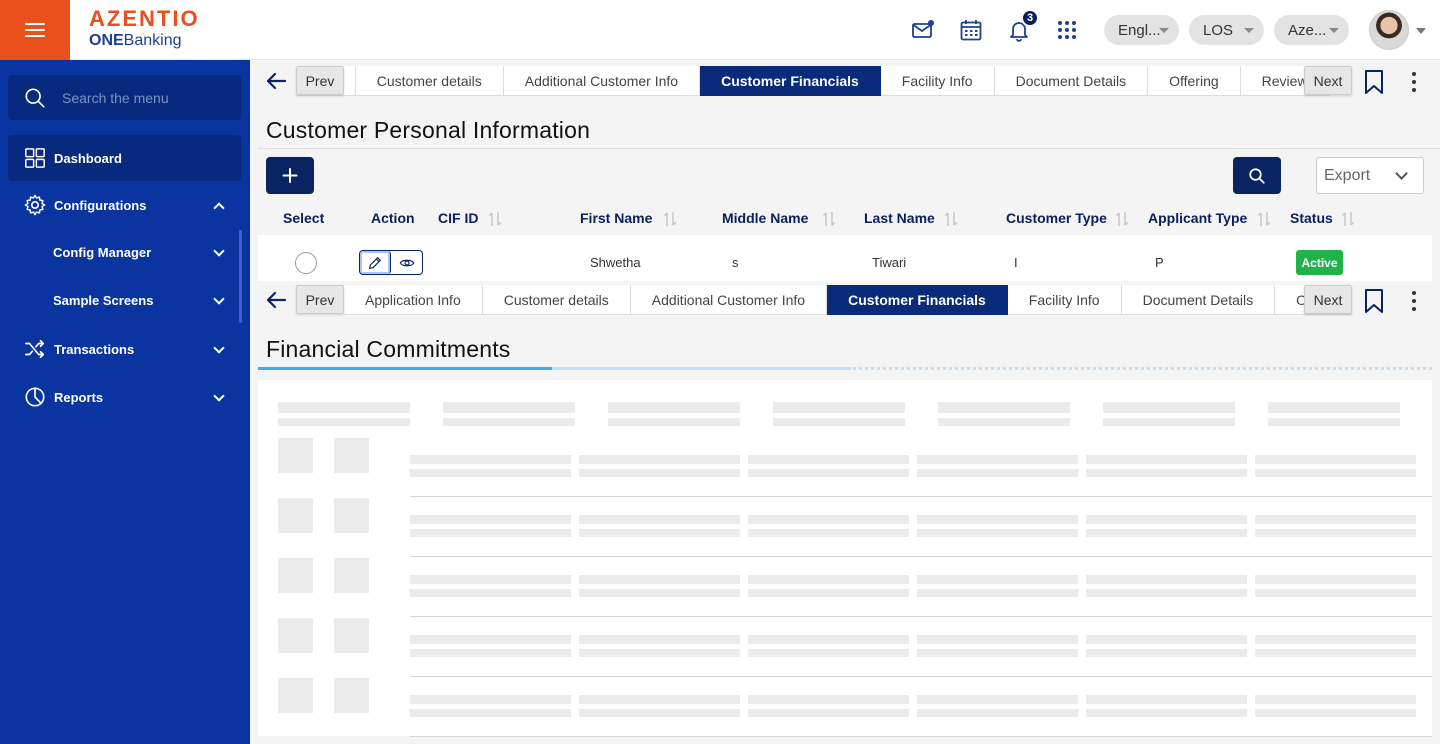 The height and width of the screenshot is (744, 1440). Describe the element at coordinates (923, 30) in the screenshot. I see `mail-icon` at that location.